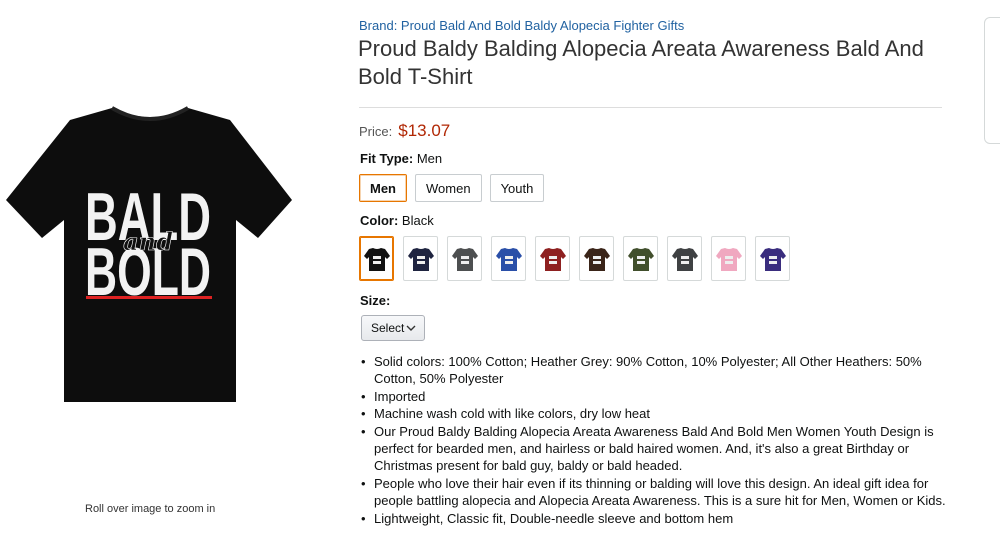 The height and width of the screenshot is (547, 1000). What do you see at coordinates (388, 328) in the screenshot?
I see `size-select-value: Select` at bounding box center [388, 328].